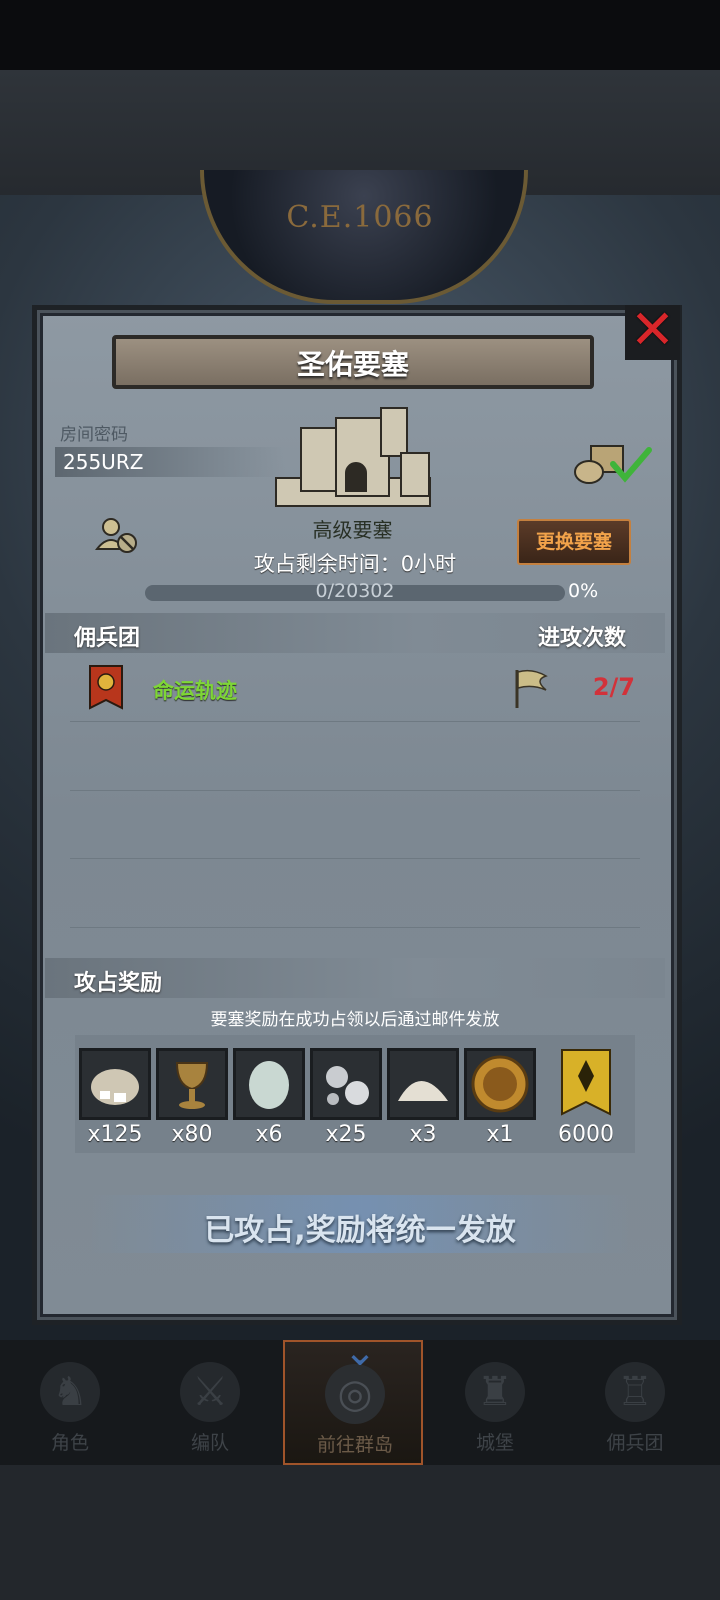 This screenshot has width=720, height=1600. What do you see at coordinates (355, 564) in the screenshot?
I see `occupy-timer: 攻占剩余时间：0小时` at bounding box center [355, 564].